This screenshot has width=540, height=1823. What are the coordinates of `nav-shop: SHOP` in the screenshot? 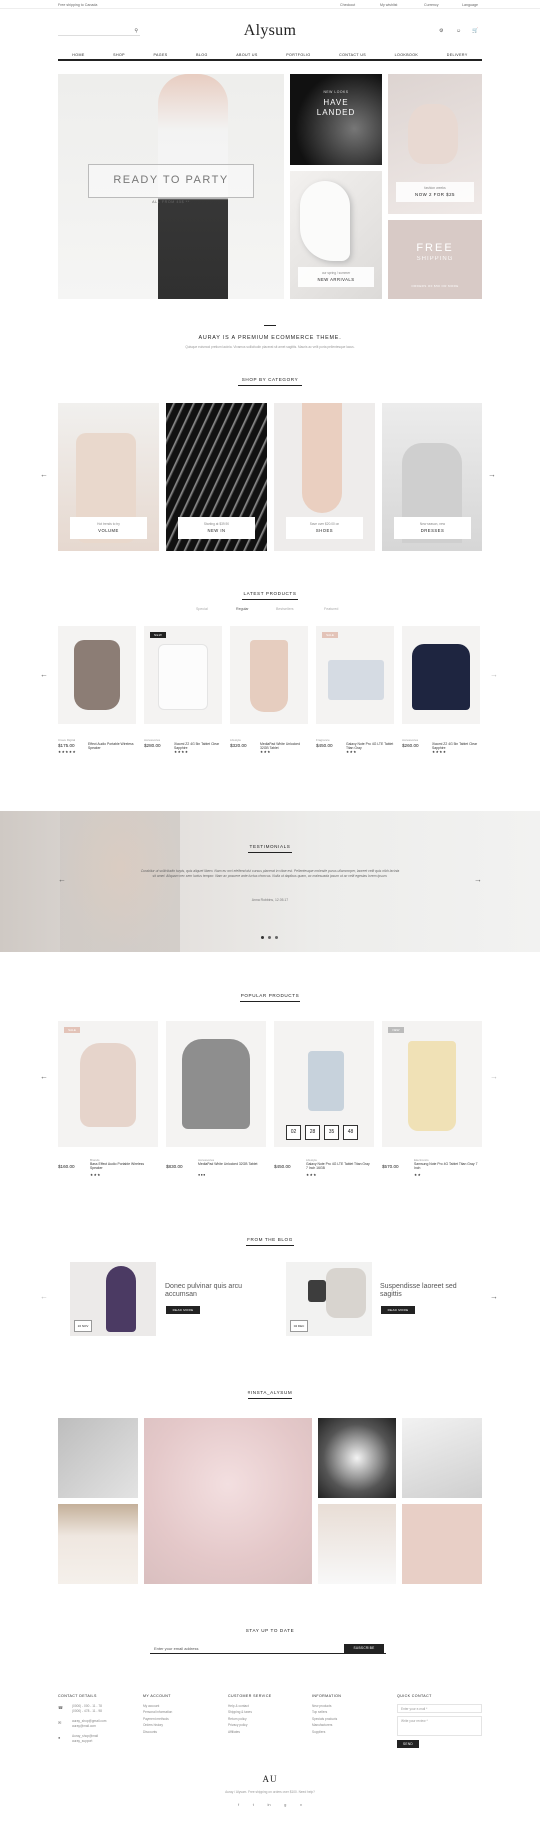 It's located at (119, 55).